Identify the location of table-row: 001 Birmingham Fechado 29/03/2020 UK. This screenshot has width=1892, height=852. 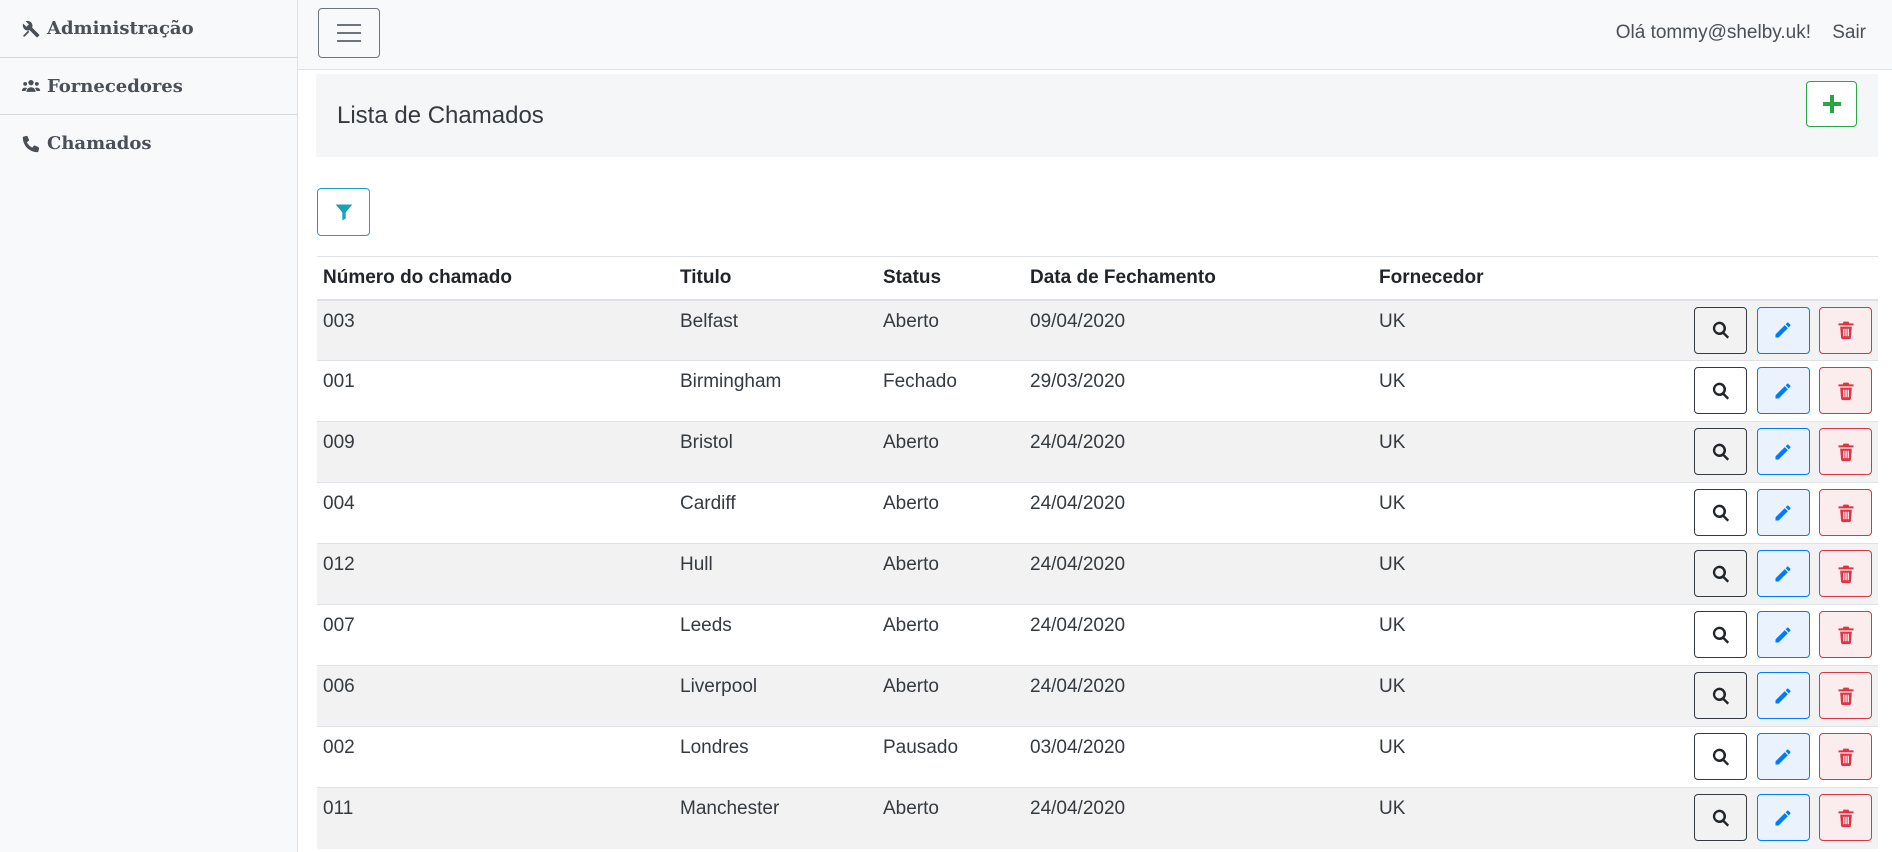
(1097, 391).